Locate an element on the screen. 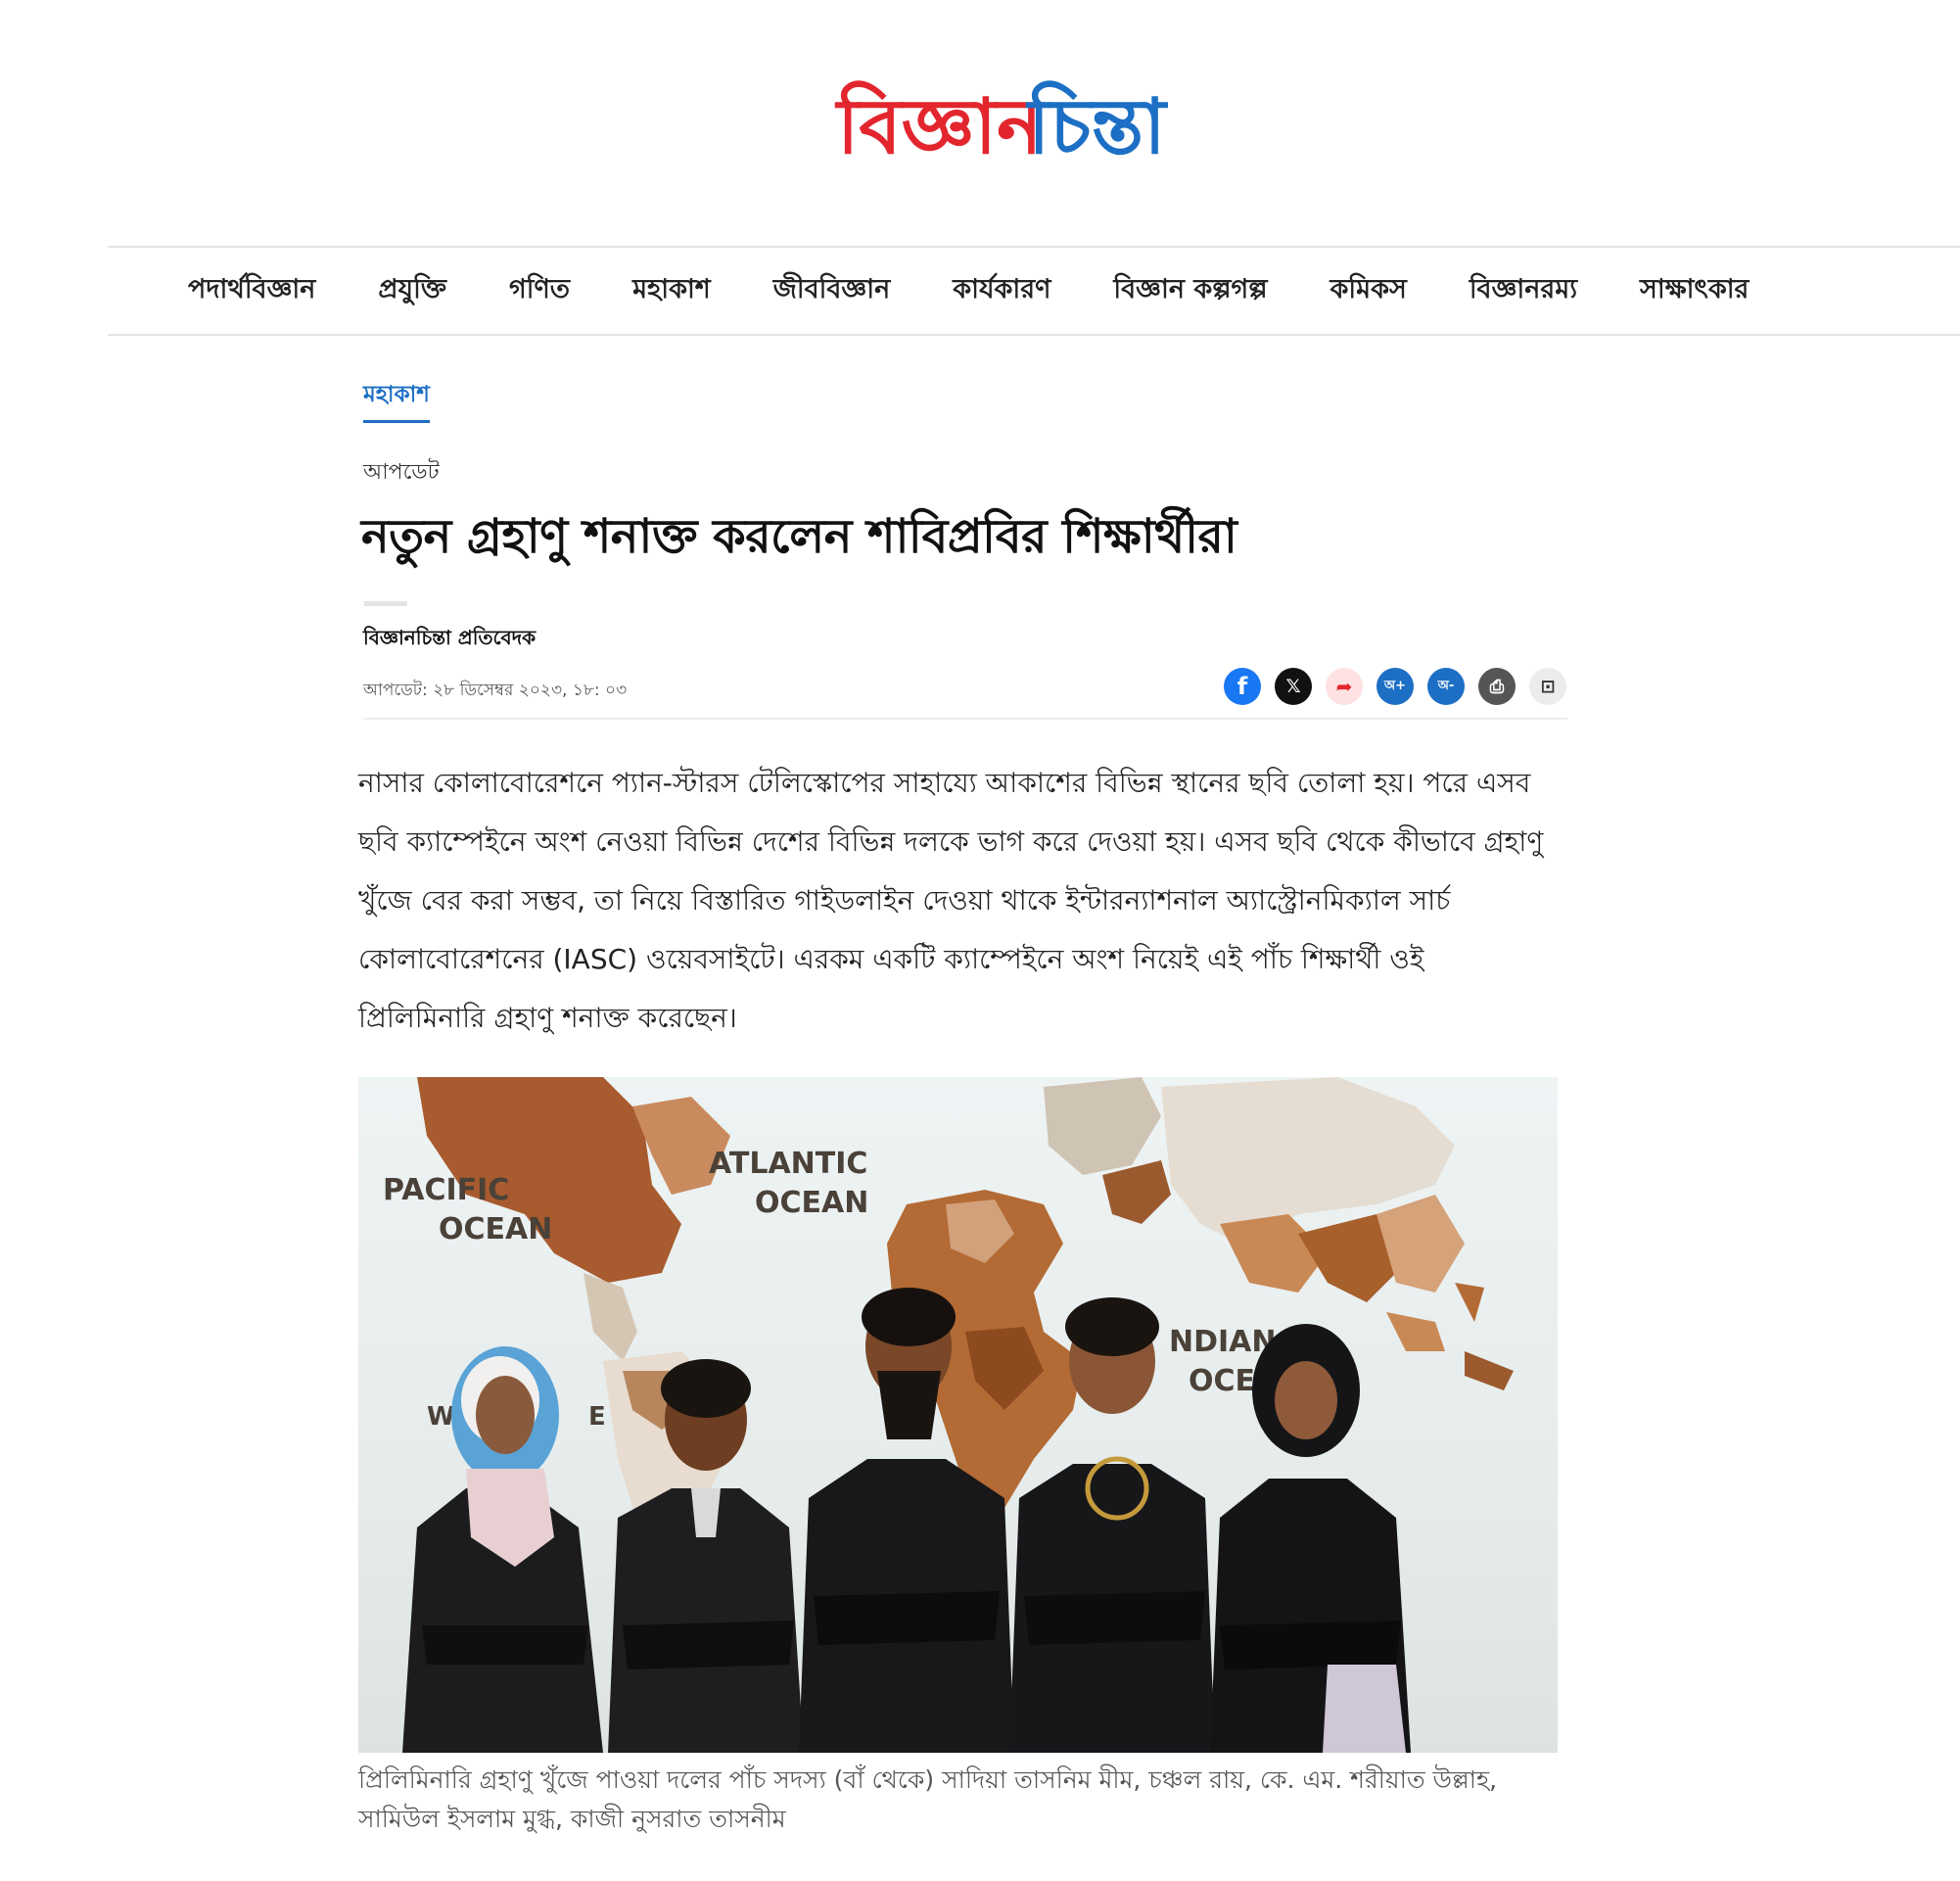  map-label-atlantic-ocean: OCEAN is located at coordinates (811, 1203).